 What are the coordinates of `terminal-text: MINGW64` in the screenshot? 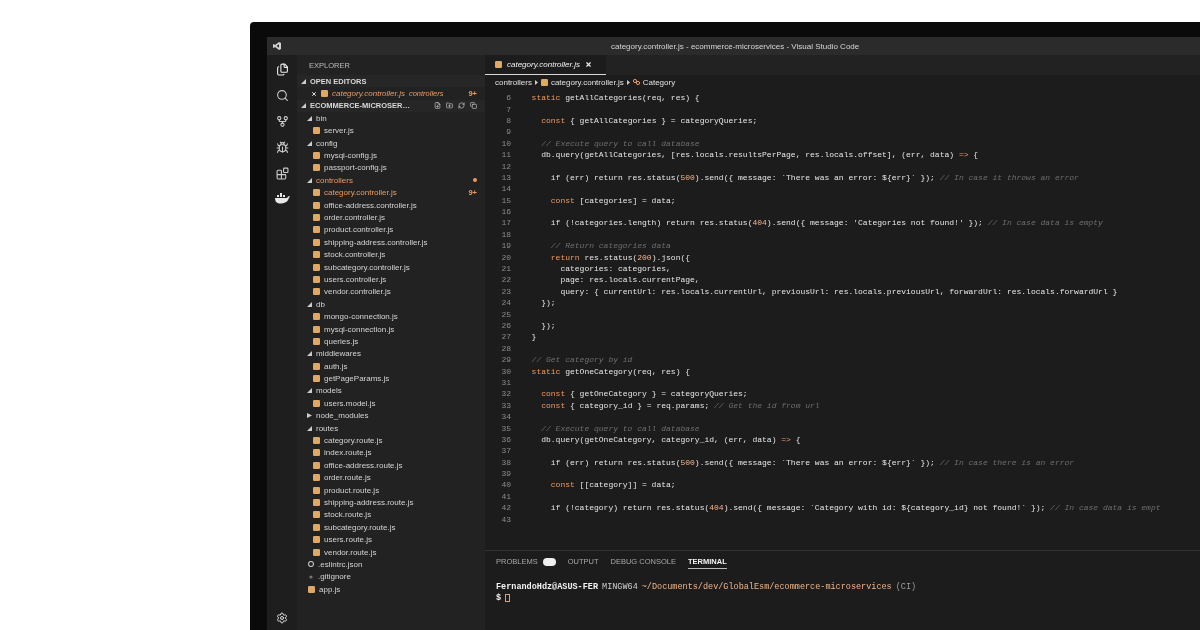 It's located at (620, 587).